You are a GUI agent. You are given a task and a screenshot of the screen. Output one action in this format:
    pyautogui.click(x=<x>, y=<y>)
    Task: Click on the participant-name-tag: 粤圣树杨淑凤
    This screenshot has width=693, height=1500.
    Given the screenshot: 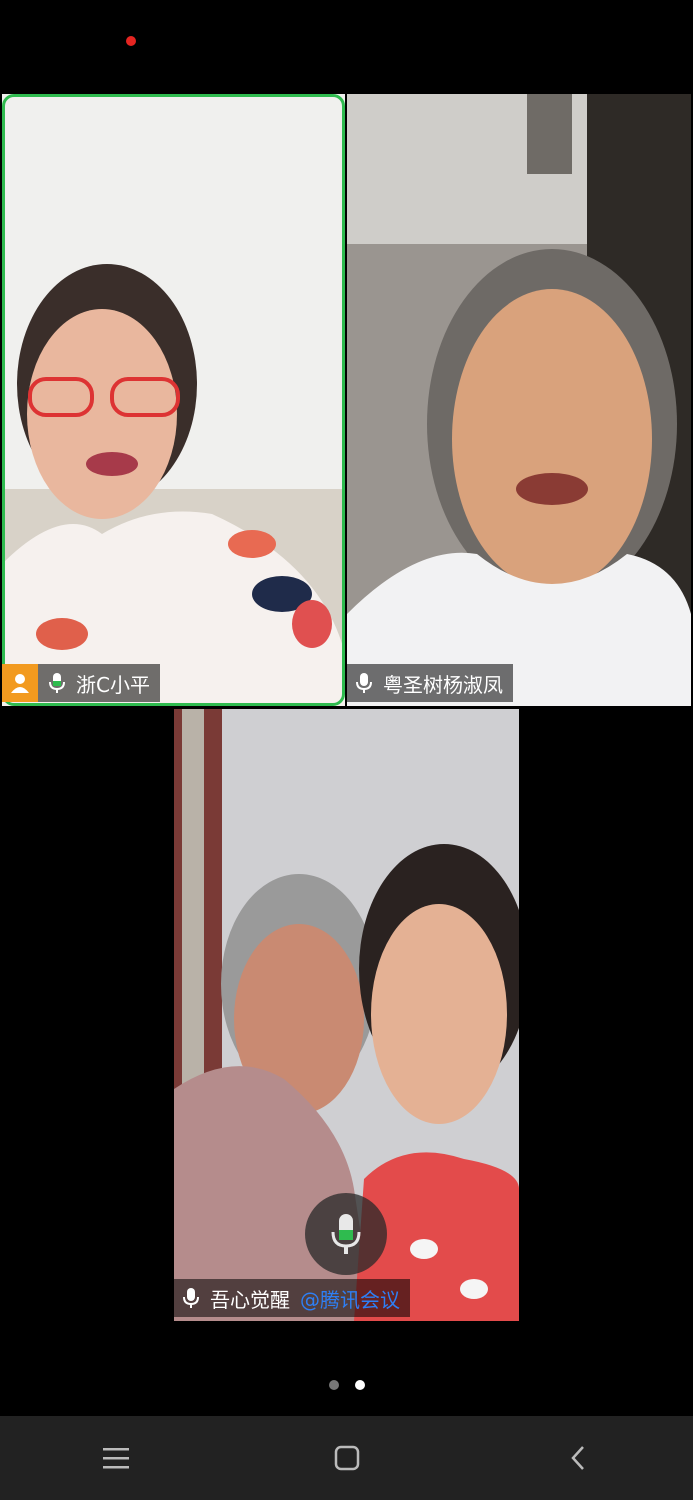 What is the action you would take?
    pyautogui.click(x=430, y=683)
    